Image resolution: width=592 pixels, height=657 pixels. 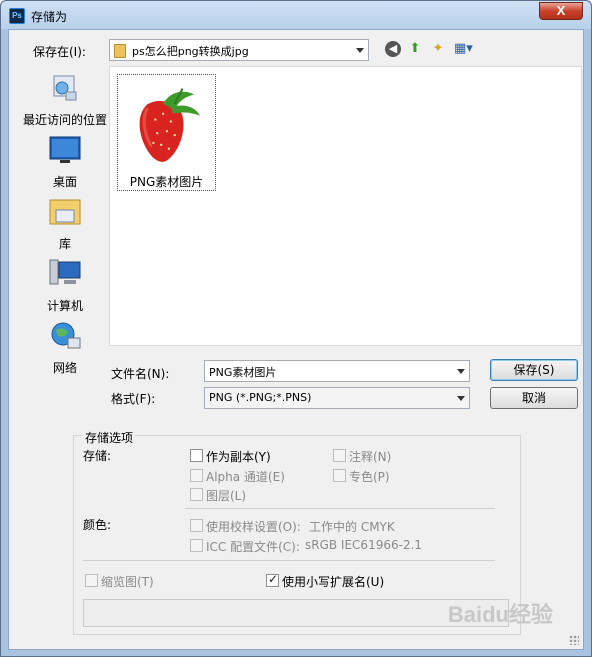 What do you see at coordinates (65, 149) in the screenshot?
I see `desktop-icon` at bounding box center [65, 149].